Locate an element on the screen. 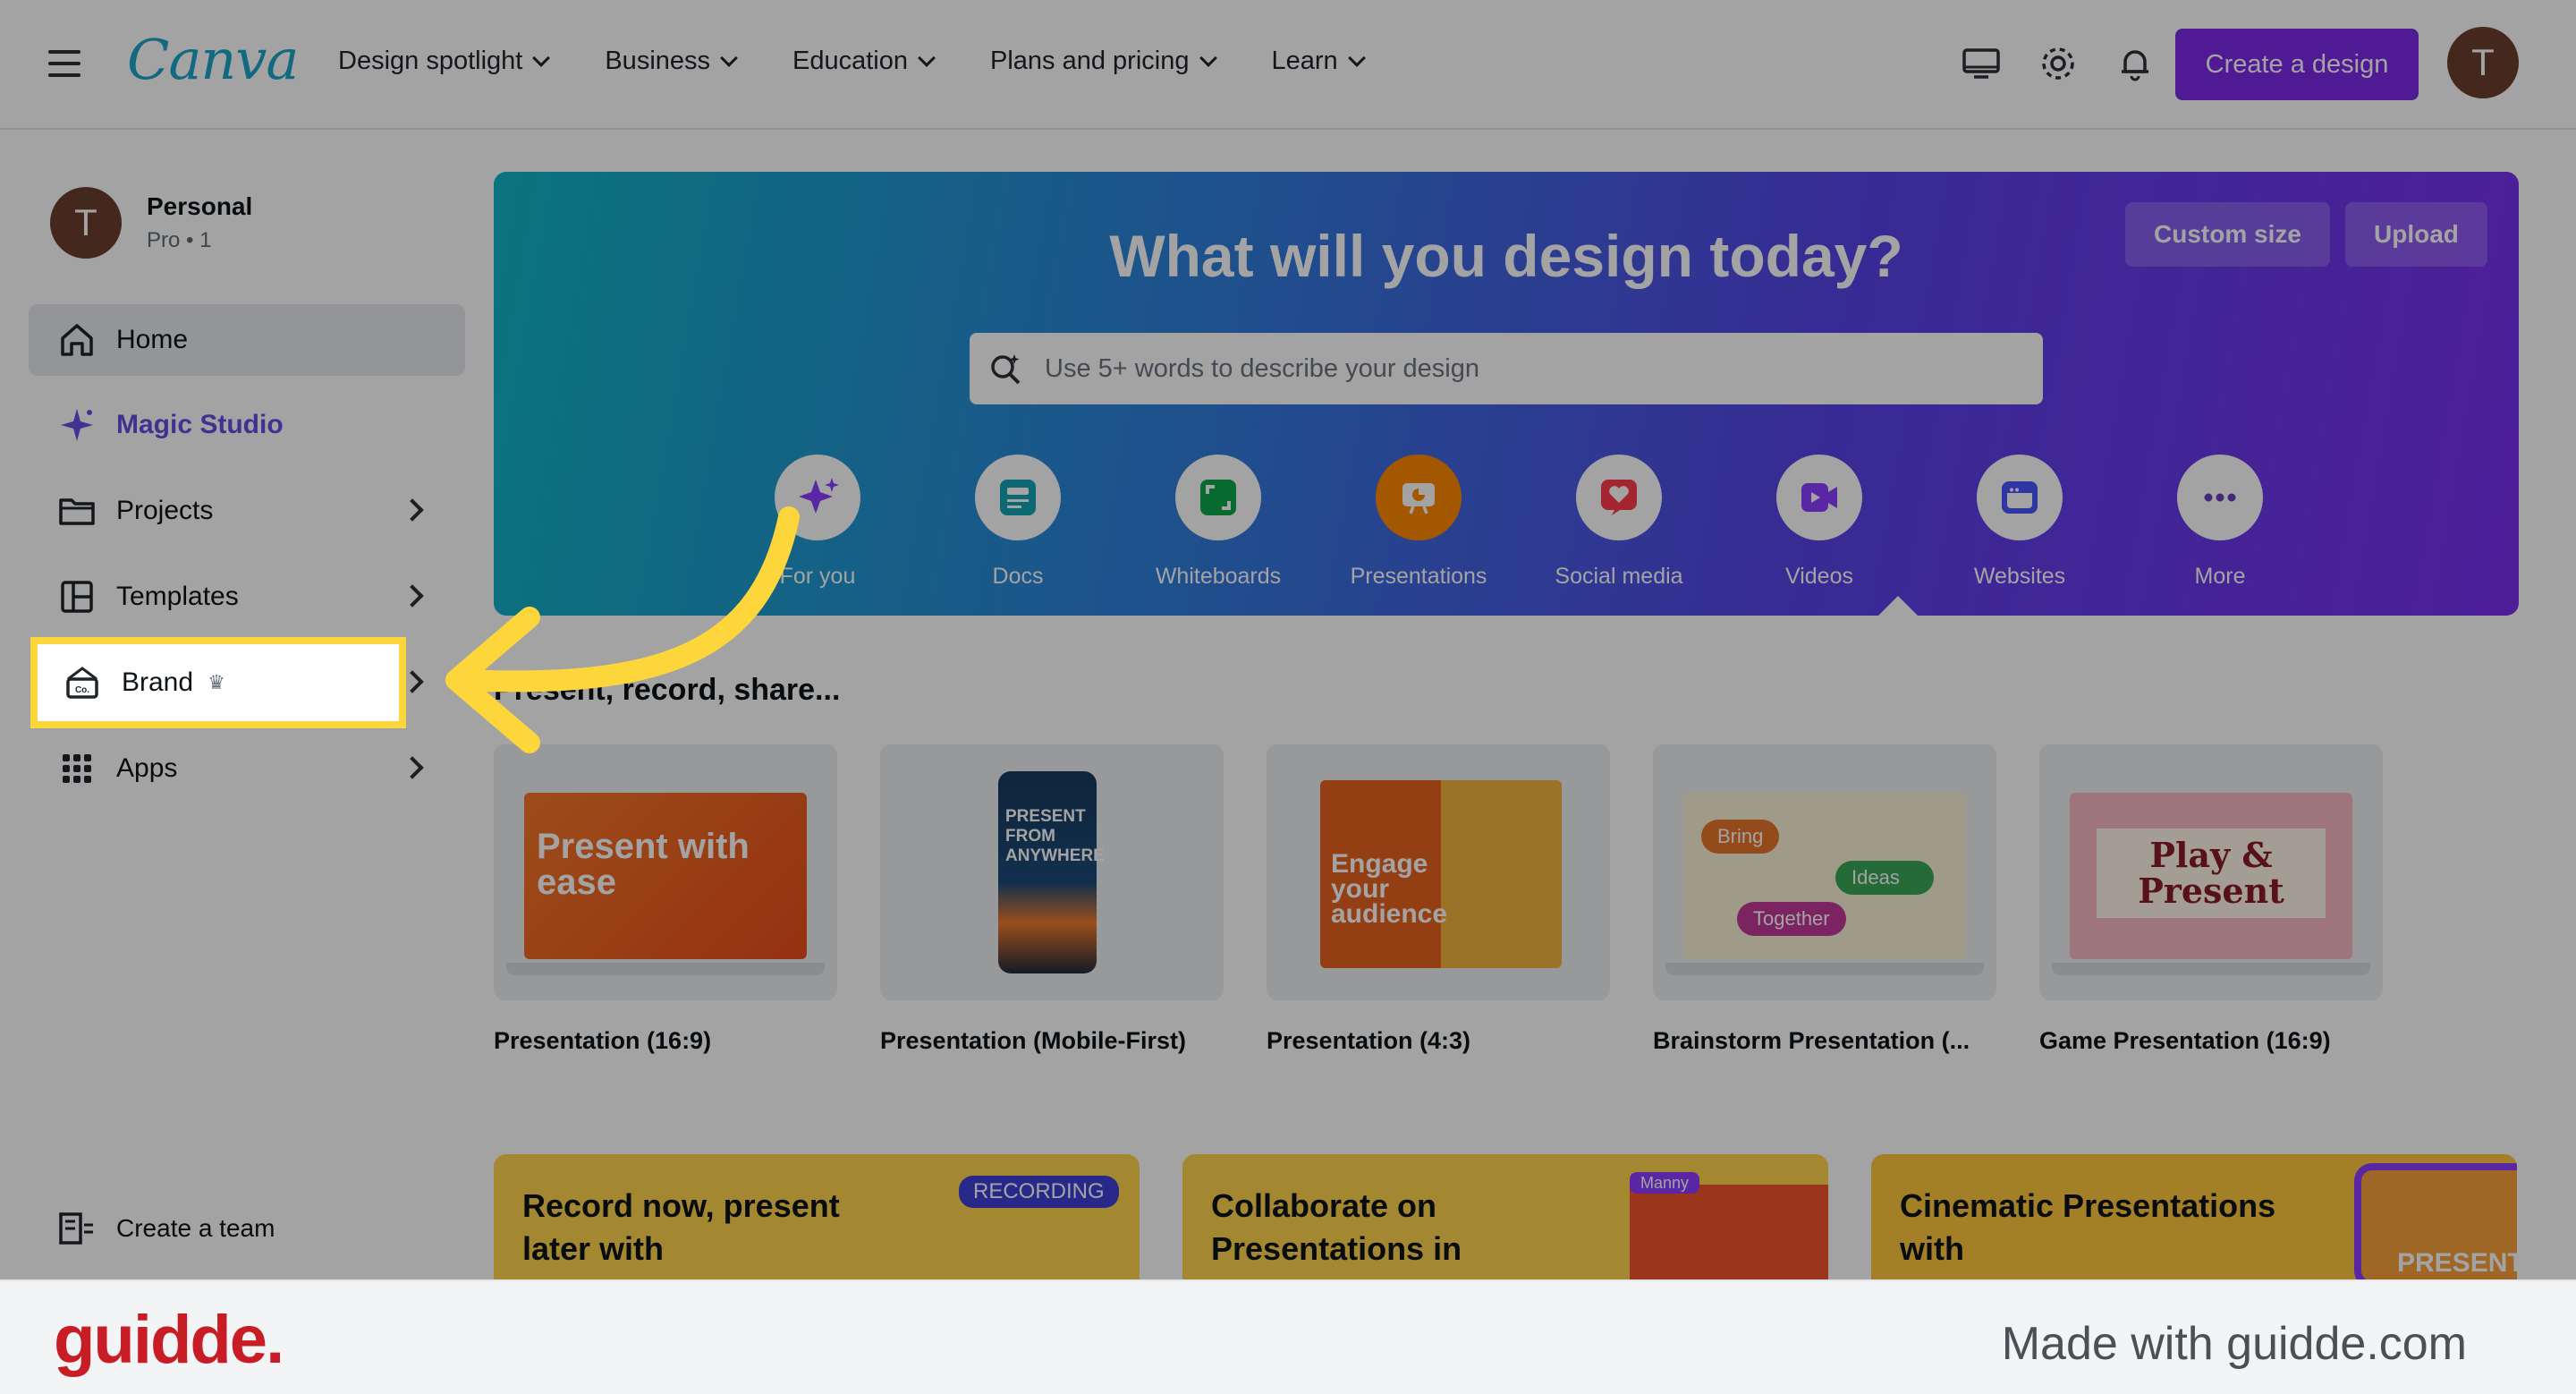 Image resolution: width=2576 pixels, height=1394 pixels. category-more: More is located at coordinates (2220, 522).